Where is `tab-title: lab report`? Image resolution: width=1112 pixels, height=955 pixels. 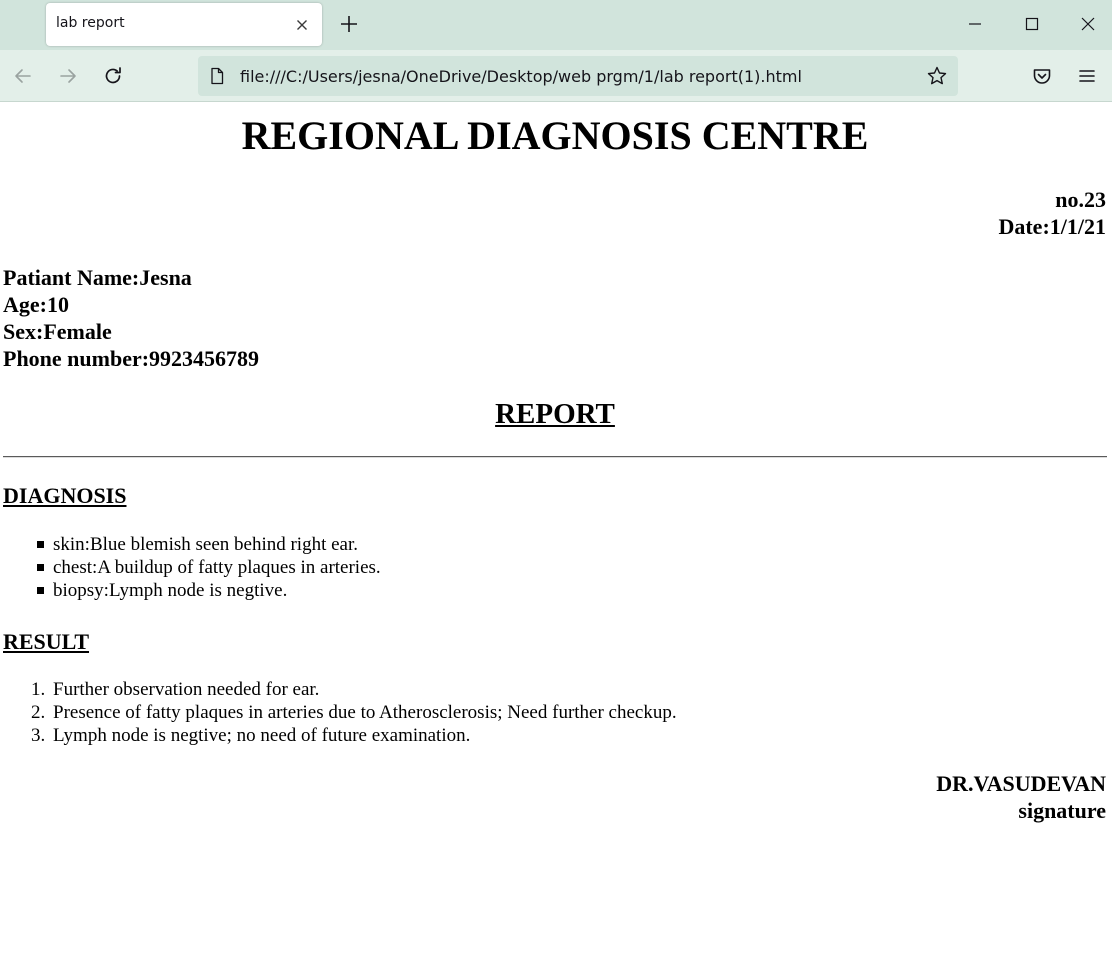 tab-title: lab report is located at coordinates (90, 23).